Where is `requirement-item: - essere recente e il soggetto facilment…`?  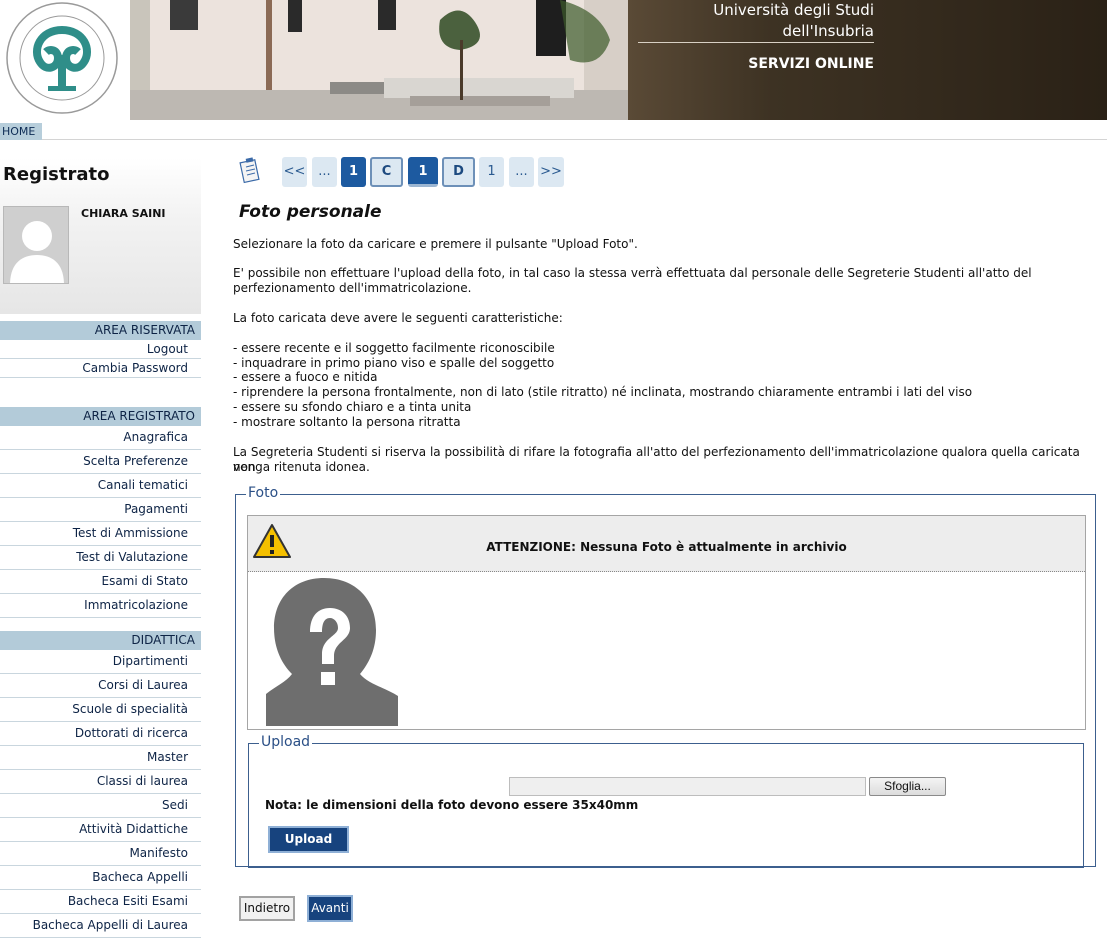
requirement-item: - essere recente e il soggetto facilment… is located at coordinates (394, 348).